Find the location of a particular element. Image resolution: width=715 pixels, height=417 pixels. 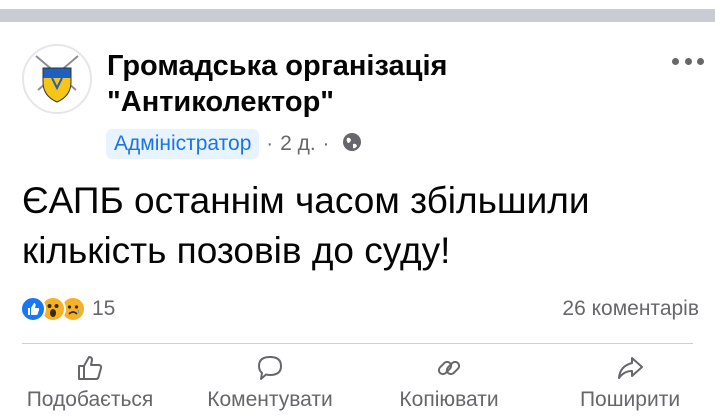

like-button-label: Подобається is located at coordinates (90, 399).